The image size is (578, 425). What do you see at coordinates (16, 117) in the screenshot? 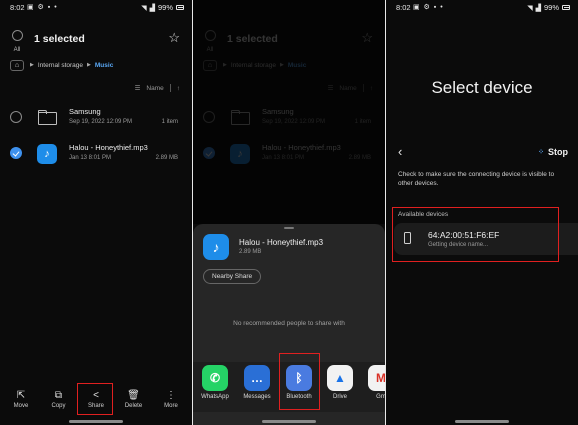
I see `row-checkbox` at bounding box center [16, 117].